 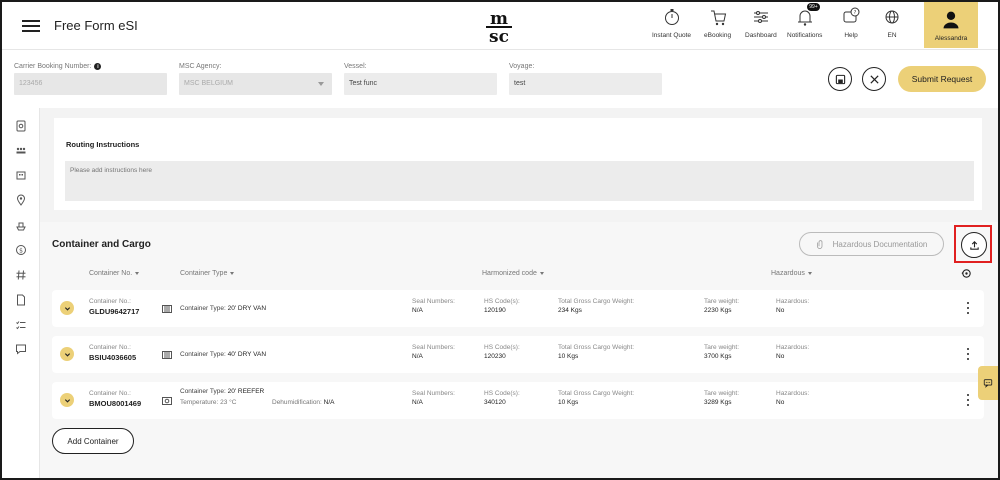 I want to click on carrier-booking-field: Carrier Booking Number: i 123456, so click(x=90, y=79).